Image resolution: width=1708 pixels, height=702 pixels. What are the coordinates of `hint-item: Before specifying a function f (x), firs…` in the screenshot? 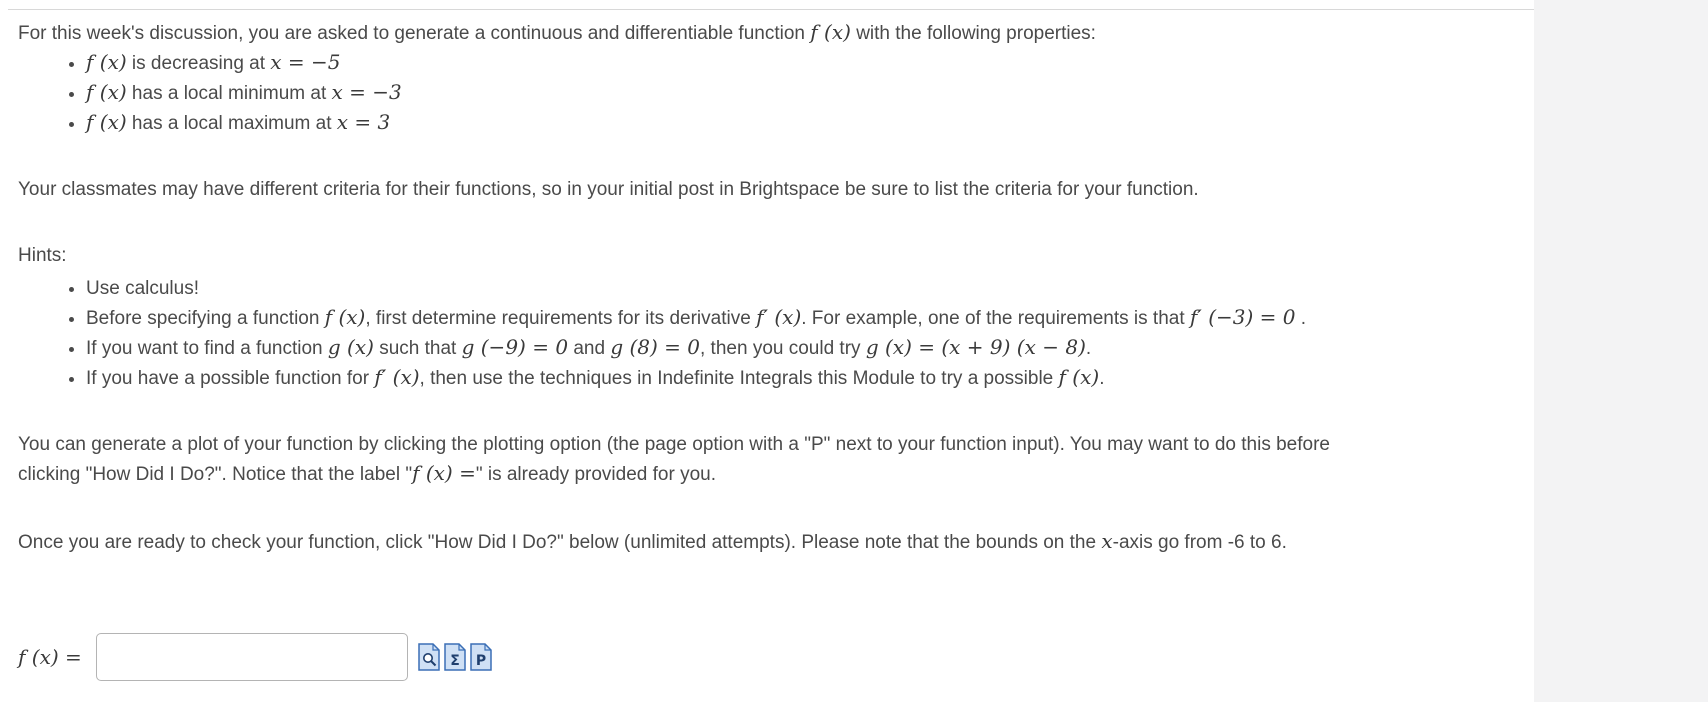 It's located at (802, 318).